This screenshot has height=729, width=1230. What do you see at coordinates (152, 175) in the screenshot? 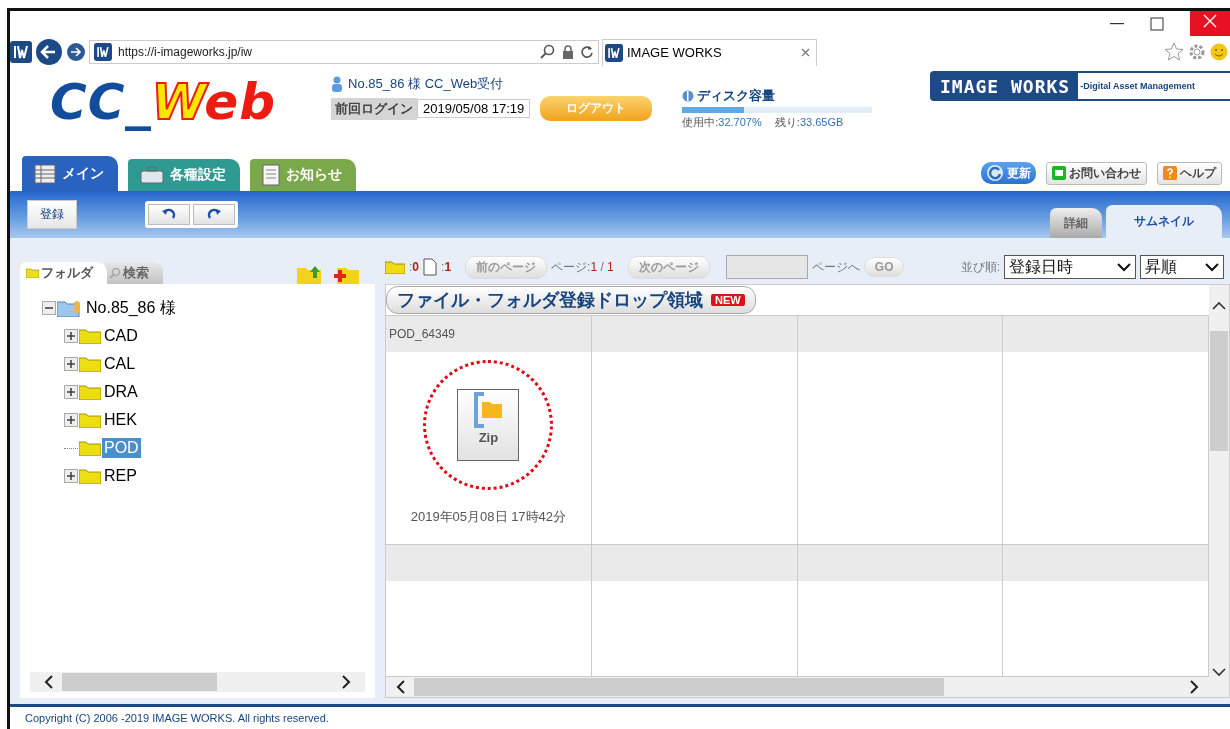
I see `toolbox-icon` at bounding box center [152, 175].